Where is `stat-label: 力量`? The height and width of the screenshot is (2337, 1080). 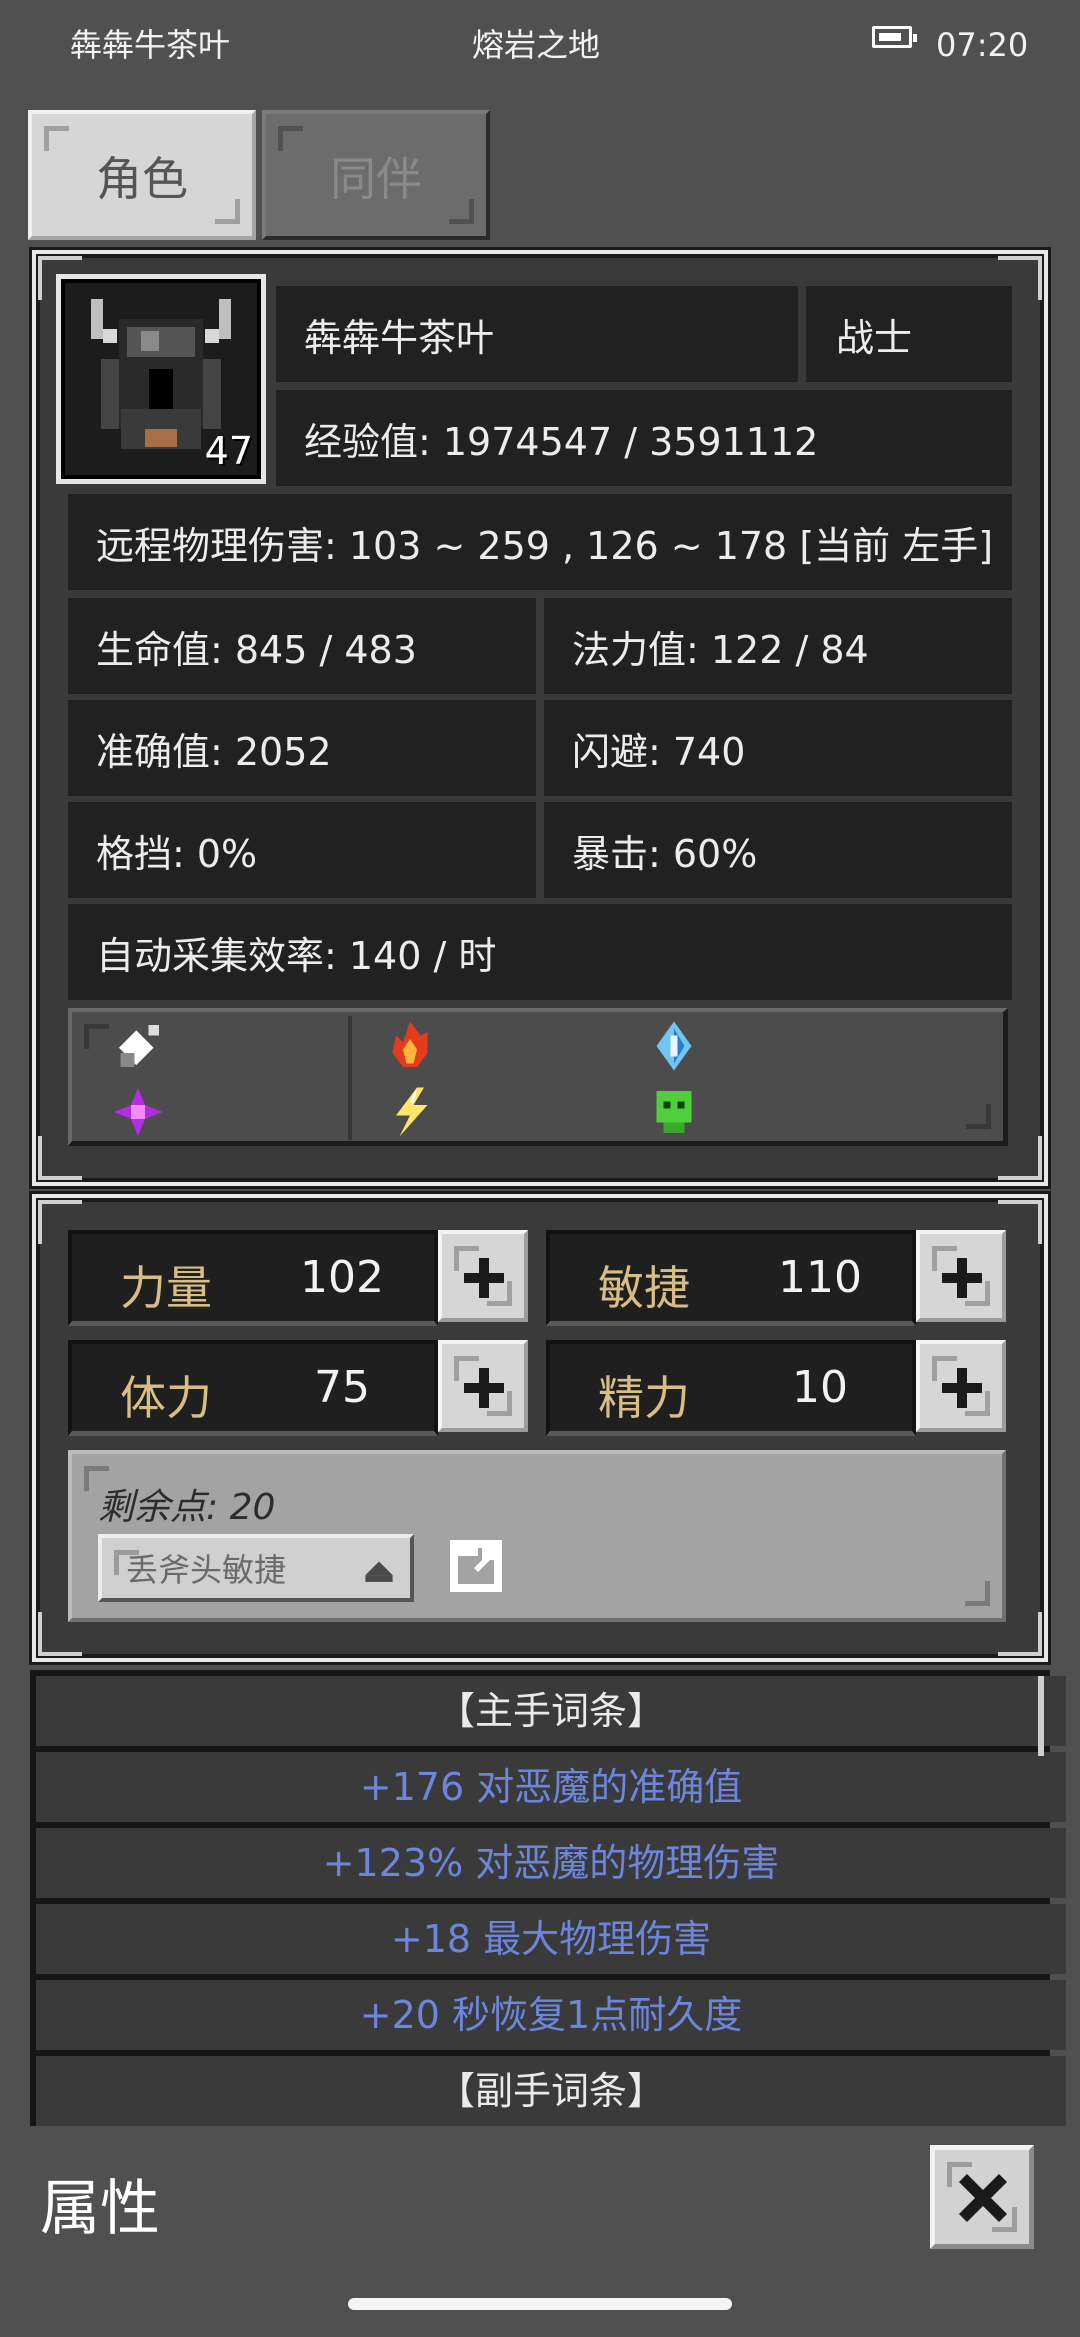
stat-label: 力量 is located at coordinates (166, 1288).